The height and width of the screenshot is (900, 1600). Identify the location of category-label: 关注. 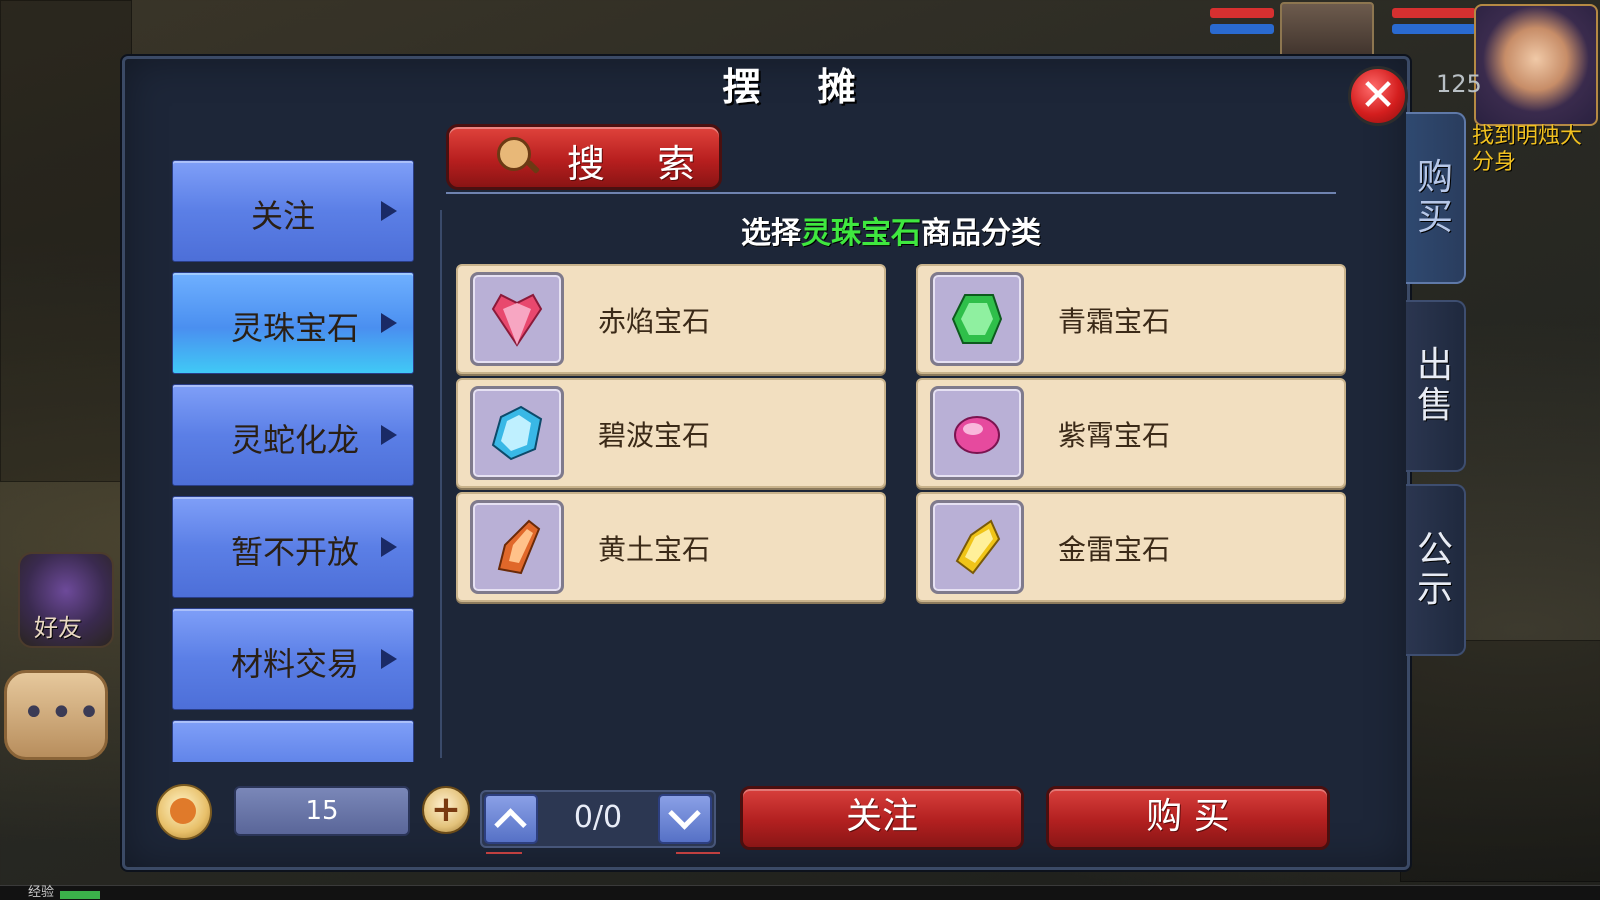
(282, 216).